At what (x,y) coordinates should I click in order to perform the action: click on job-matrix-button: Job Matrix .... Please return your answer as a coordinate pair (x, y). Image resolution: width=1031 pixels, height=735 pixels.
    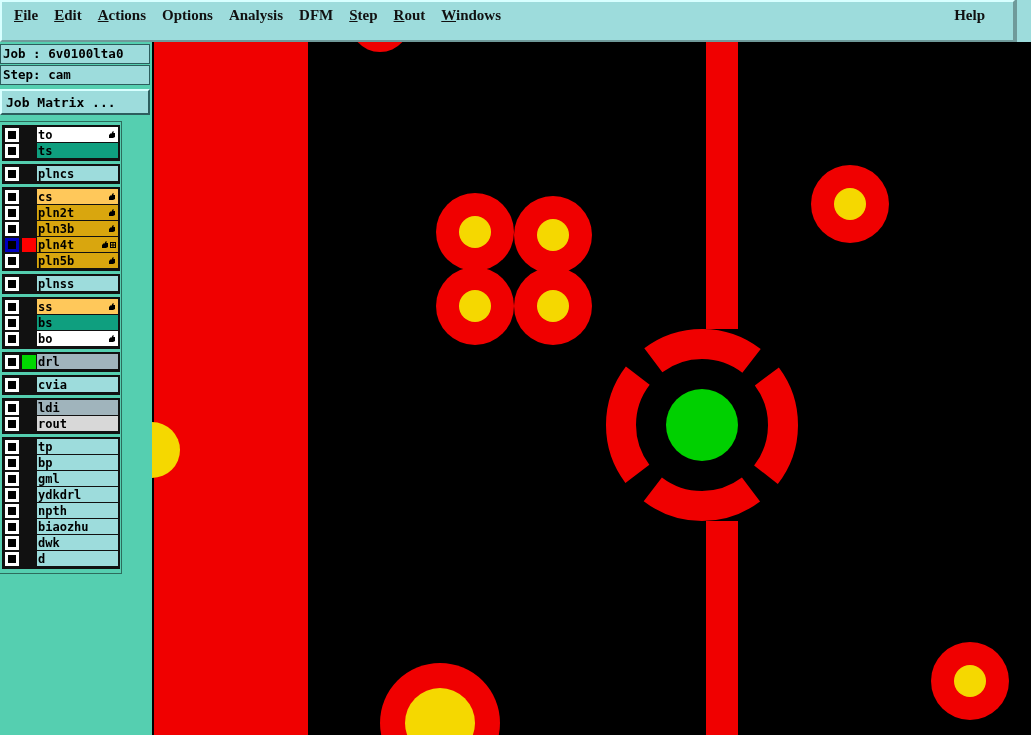
    Looking at the image, I should click on (75, 102).